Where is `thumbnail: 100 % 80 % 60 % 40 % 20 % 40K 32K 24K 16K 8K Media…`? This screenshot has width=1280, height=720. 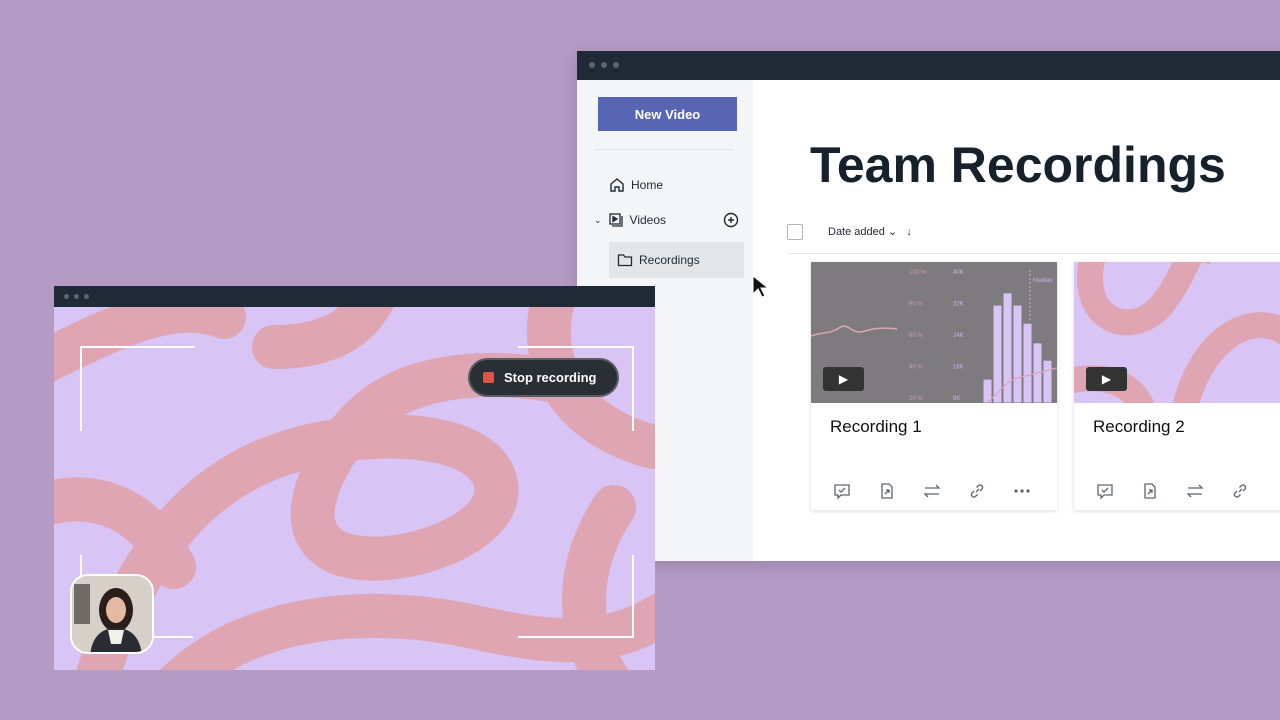
thumbnail: 100 % 80 % 60 % 40 % 20 % 40K 32K 24K 16K 8K Media… is located at coordinates (934, 332).